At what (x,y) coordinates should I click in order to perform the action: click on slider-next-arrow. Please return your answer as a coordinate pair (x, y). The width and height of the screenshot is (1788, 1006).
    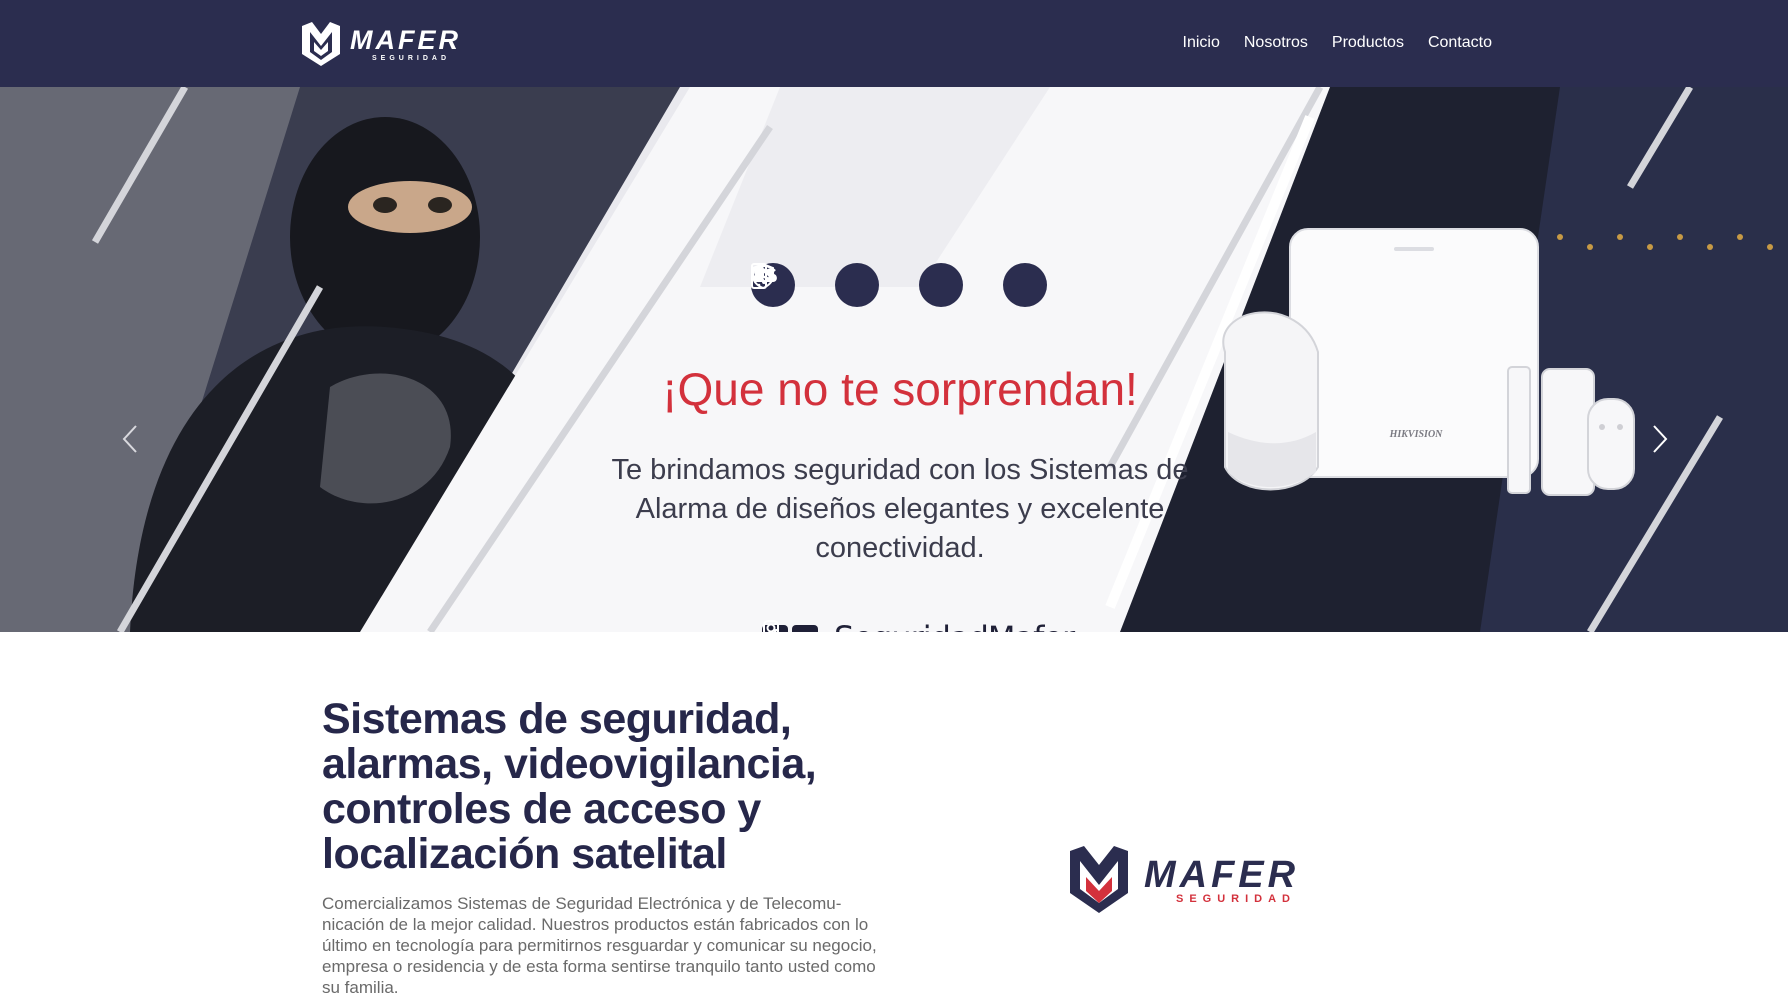
    Looking at the image, I should click on (1667, 449).